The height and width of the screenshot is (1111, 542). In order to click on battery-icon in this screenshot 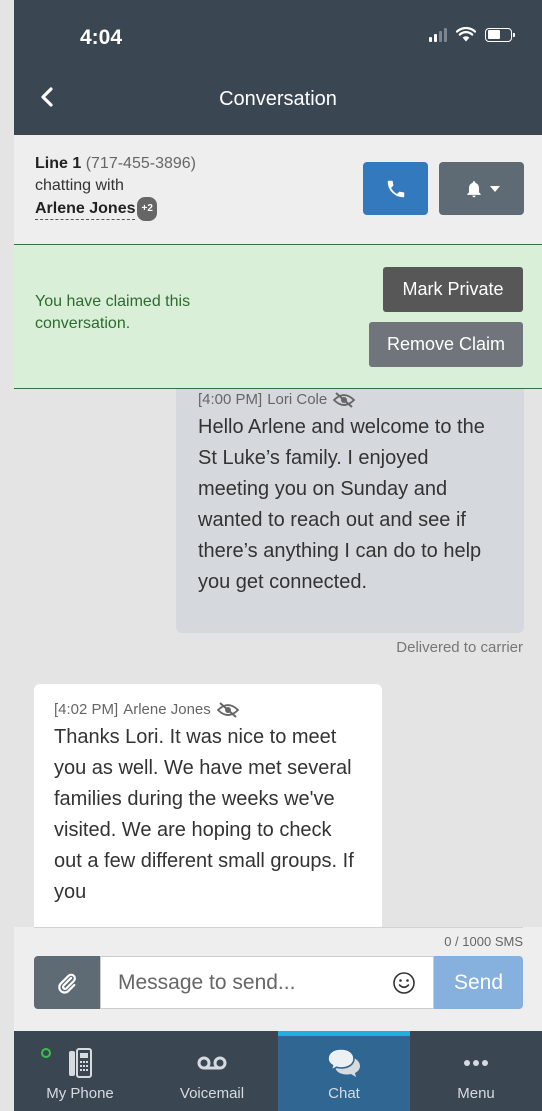, I will do `click(500, 34)`.